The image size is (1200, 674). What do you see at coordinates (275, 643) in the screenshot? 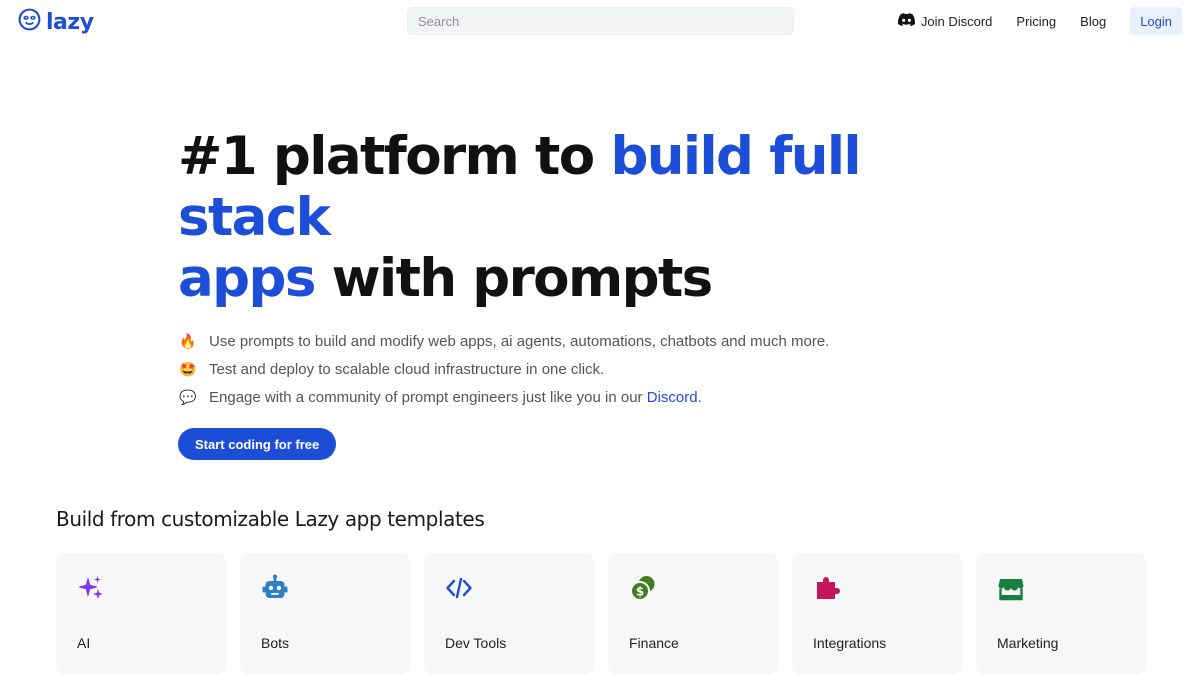
I see `template-card-label: Bots` at bounding box center [275, 643].